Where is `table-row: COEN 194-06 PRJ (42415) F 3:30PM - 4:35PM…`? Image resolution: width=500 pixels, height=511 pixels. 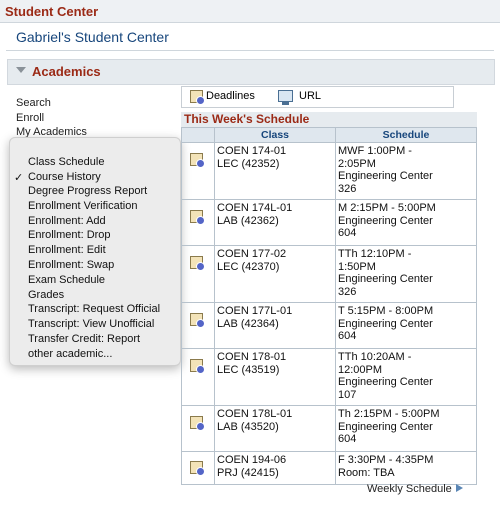 table-row: COEN 194-06 PRJ (42415) F 3:30PM - 4:35PM… is located at coordinates (329, 468).